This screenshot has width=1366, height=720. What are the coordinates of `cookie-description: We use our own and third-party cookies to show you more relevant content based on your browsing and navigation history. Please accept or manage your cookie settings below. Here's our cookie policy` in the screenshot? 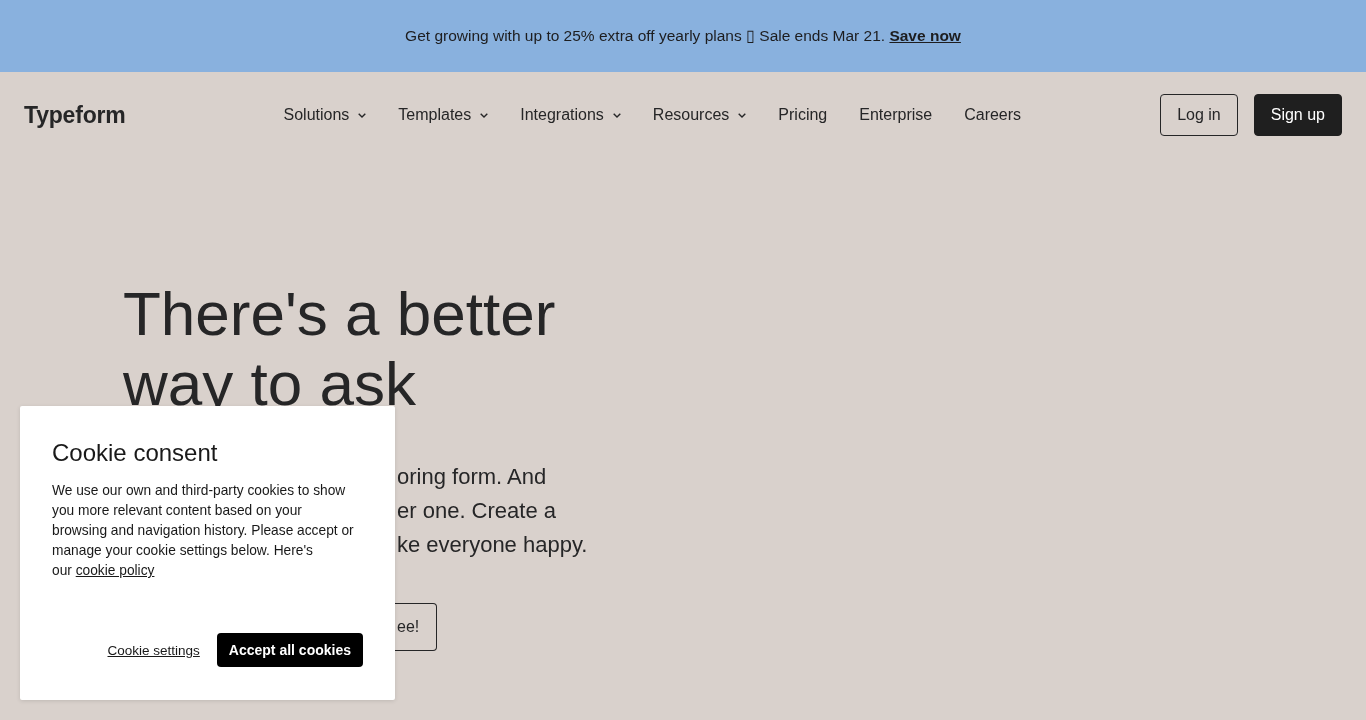 It's located at (203, 531).